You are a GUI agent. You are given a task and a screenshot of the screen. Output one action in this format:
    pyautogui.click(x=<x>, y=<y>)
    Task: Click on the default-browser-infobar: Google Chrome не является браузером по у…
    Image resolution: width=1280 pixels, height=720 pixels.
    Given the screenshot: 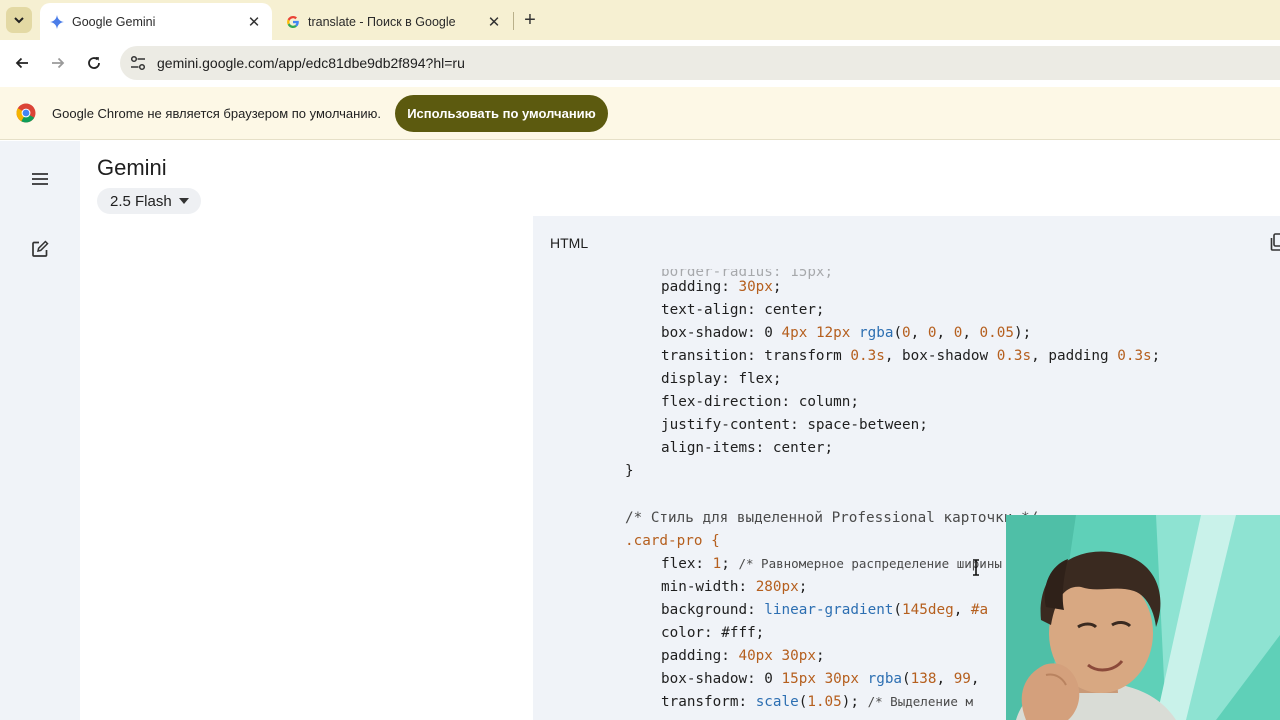 What is the action you would take?
    pyautogui.click(x=640, y=113)
    